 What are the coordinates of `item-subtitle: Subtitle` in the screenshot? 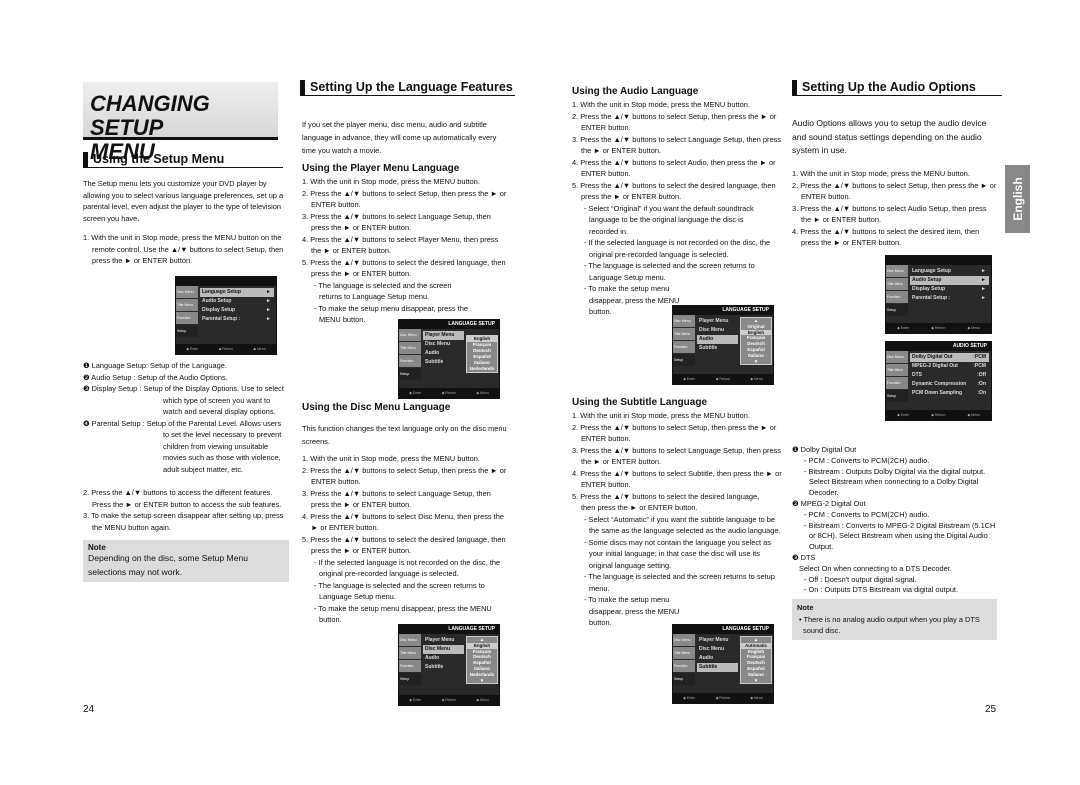 It's located at (717, 667).